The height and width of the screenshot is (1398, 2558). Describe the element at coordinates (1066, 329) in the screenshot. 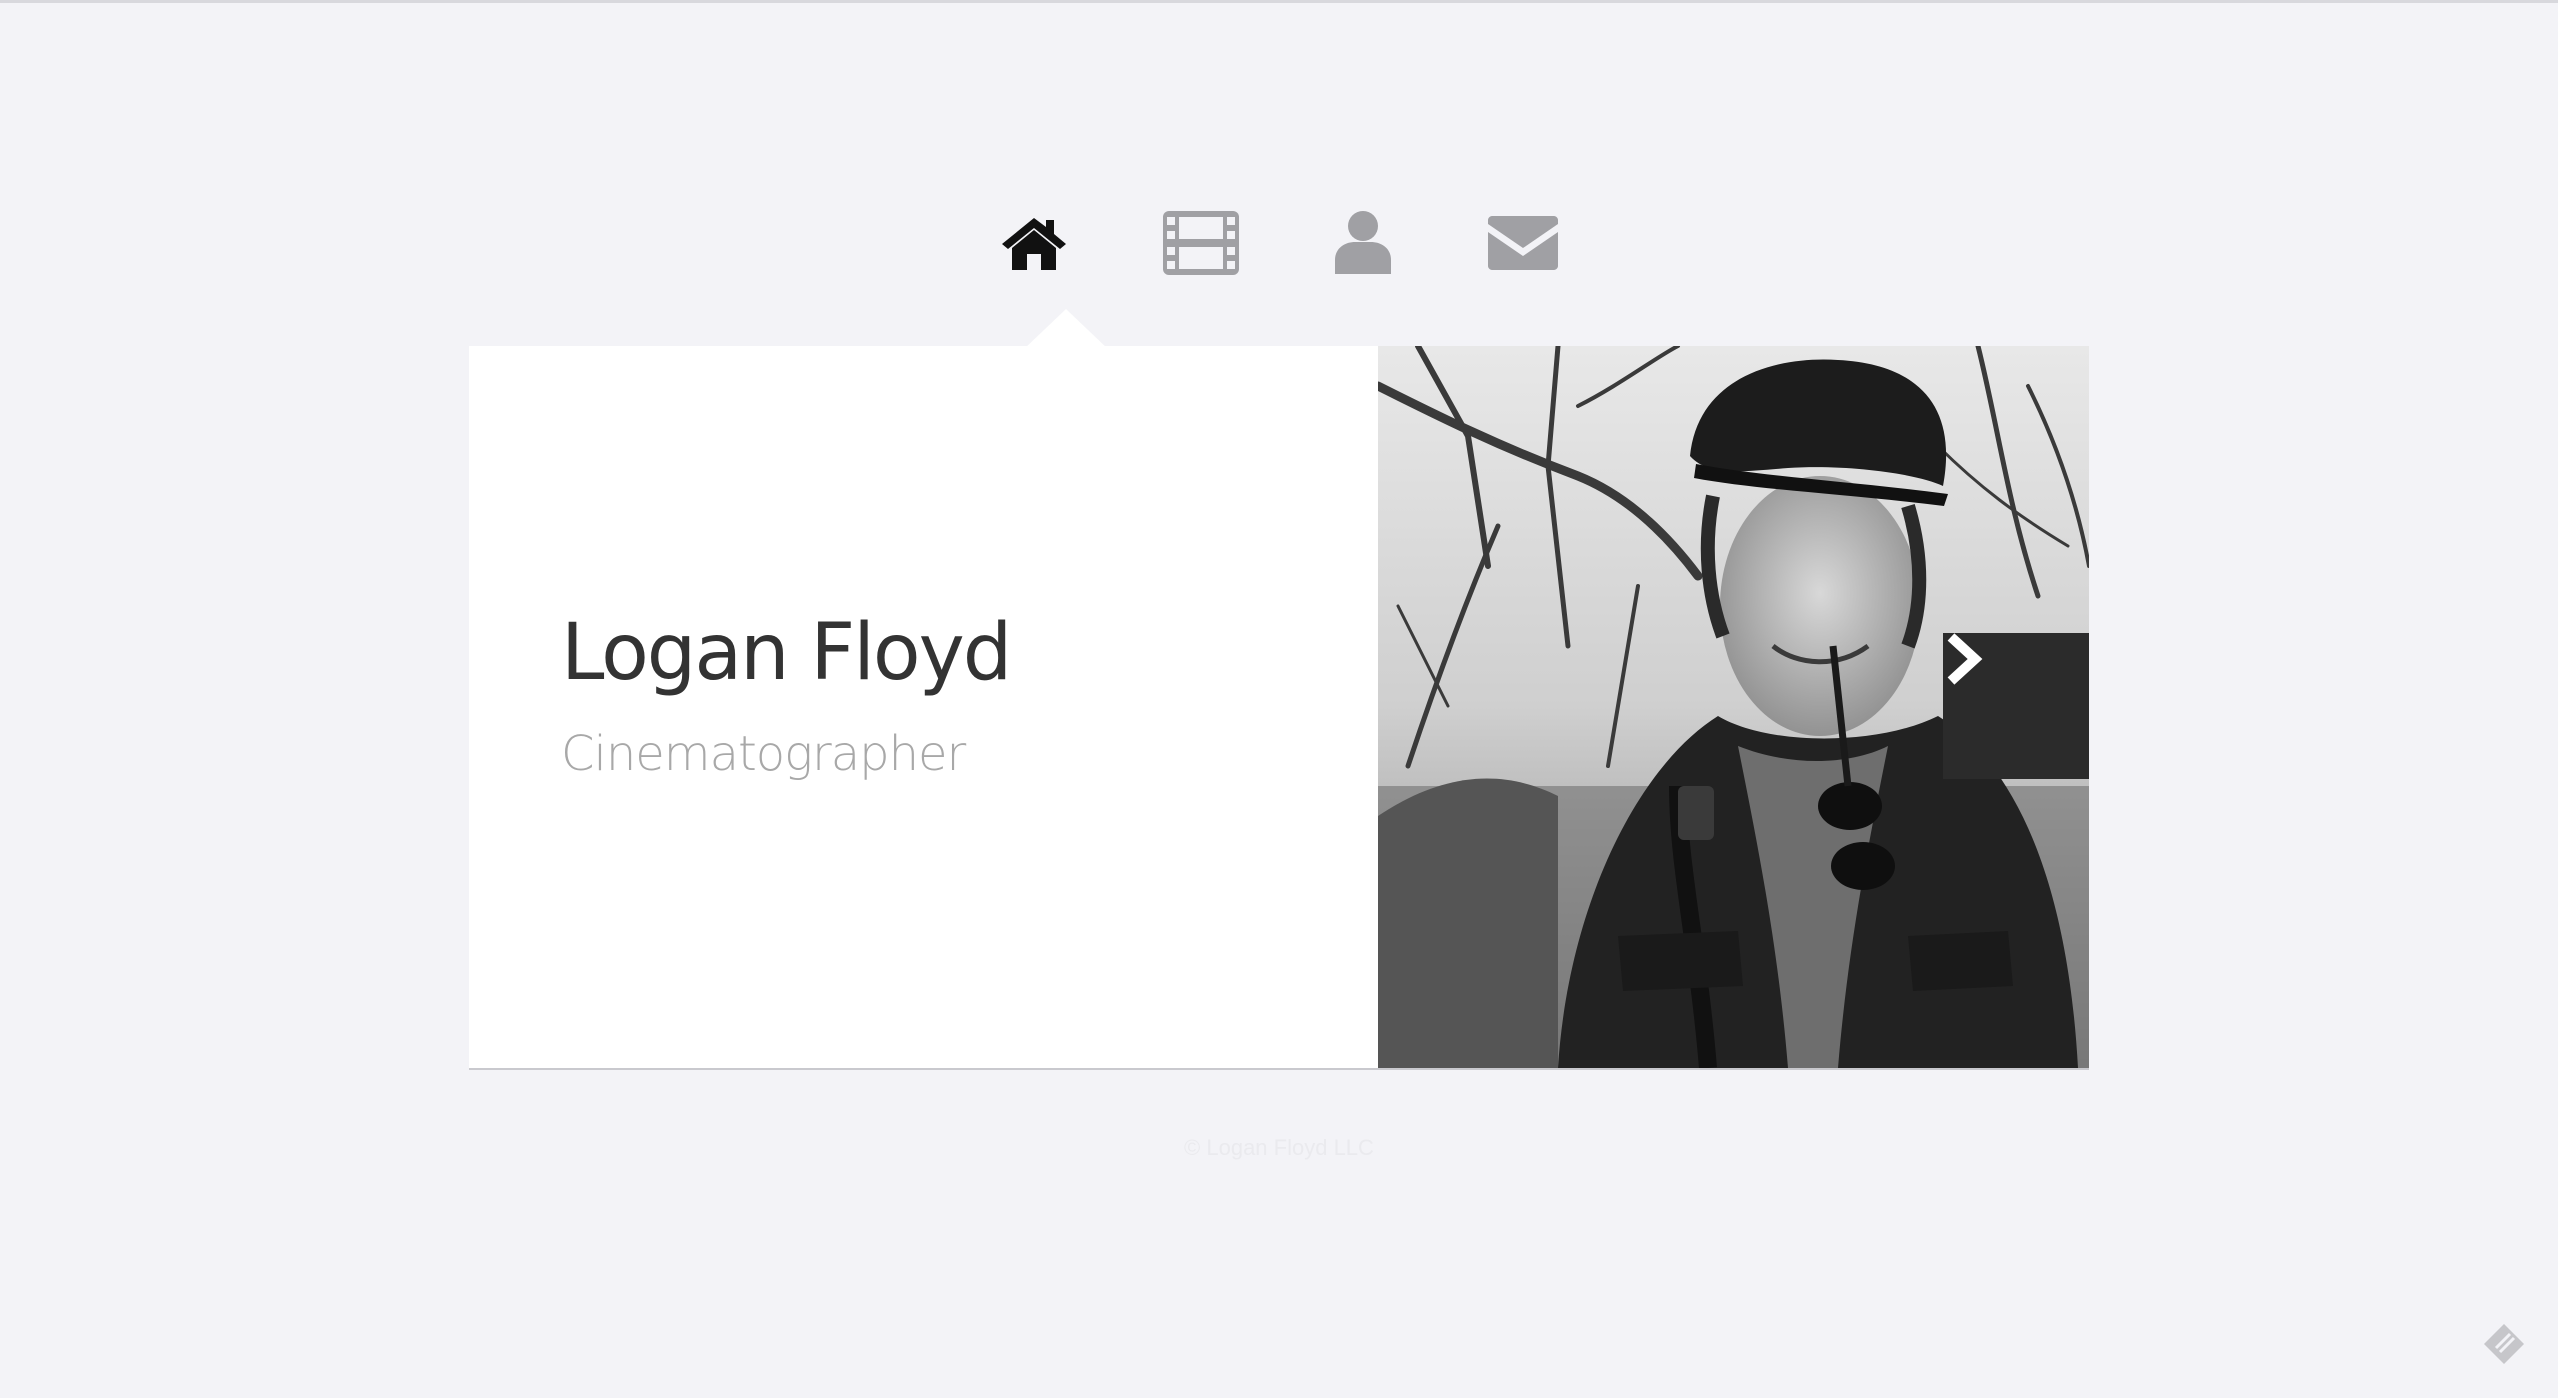

I see `active-nav-pointer` at that location.